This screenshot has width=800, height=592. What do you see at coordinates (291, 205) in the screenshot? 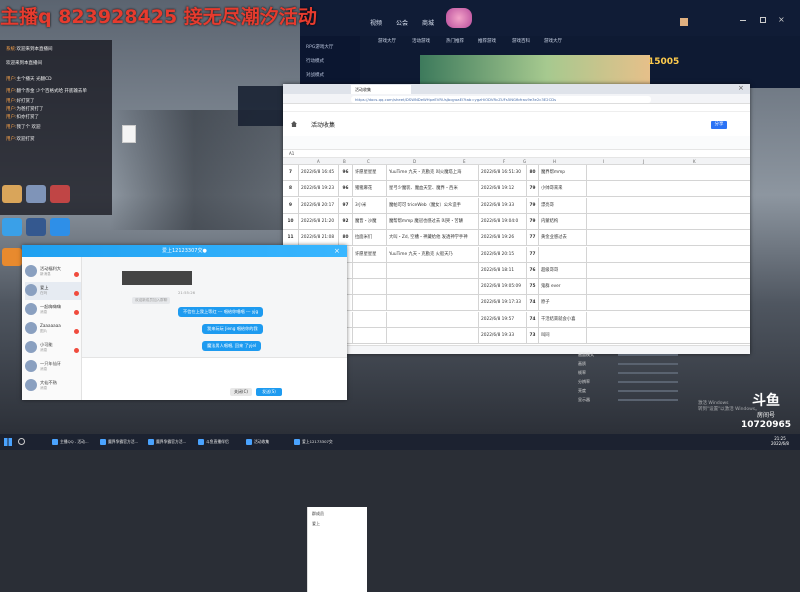
I see `table-cell: 9` at bounding box center [291, 205].